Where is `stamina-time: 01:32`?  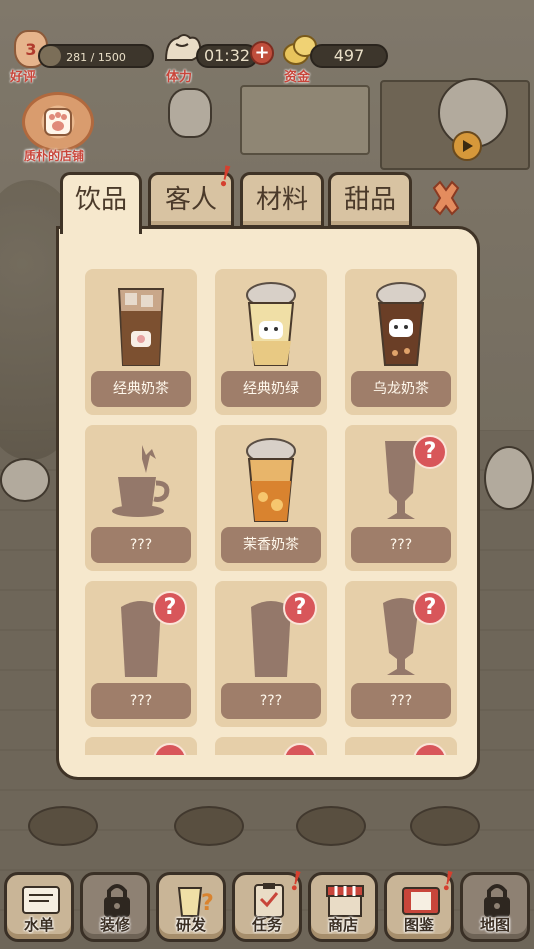
stamina-time: 01:32 is located at coordinates (227, 55).